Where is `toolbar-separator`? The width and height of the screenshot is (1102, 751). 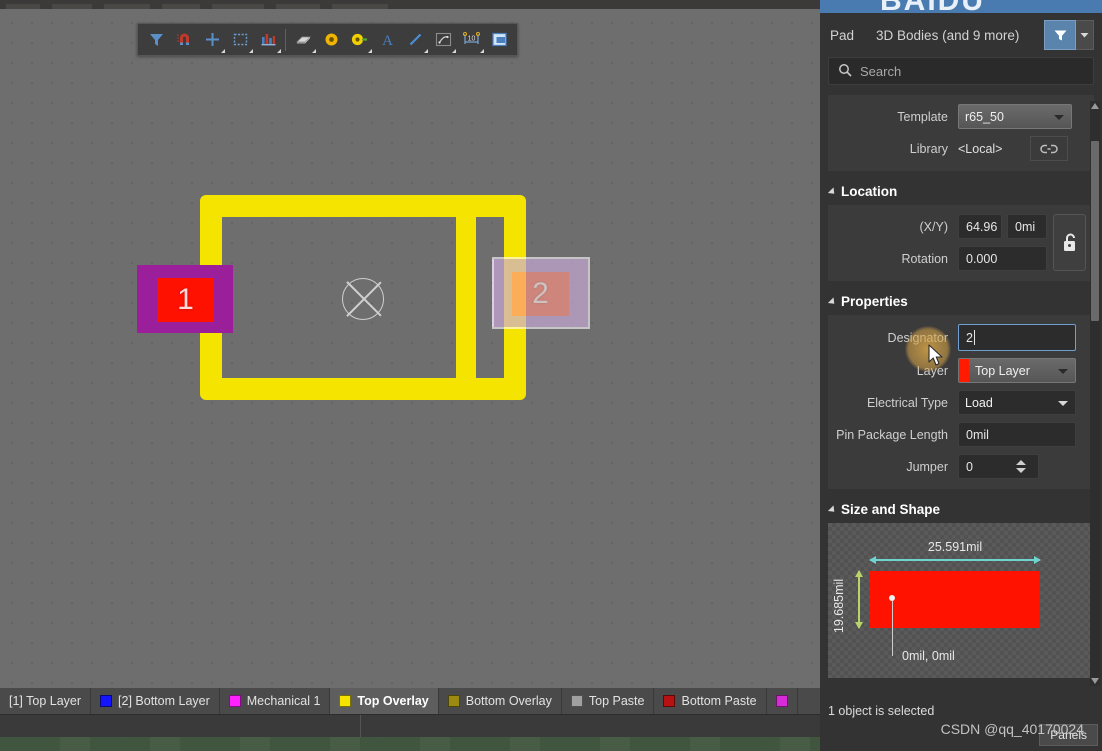
toolbar-separator is located at coordinates (285, 39).